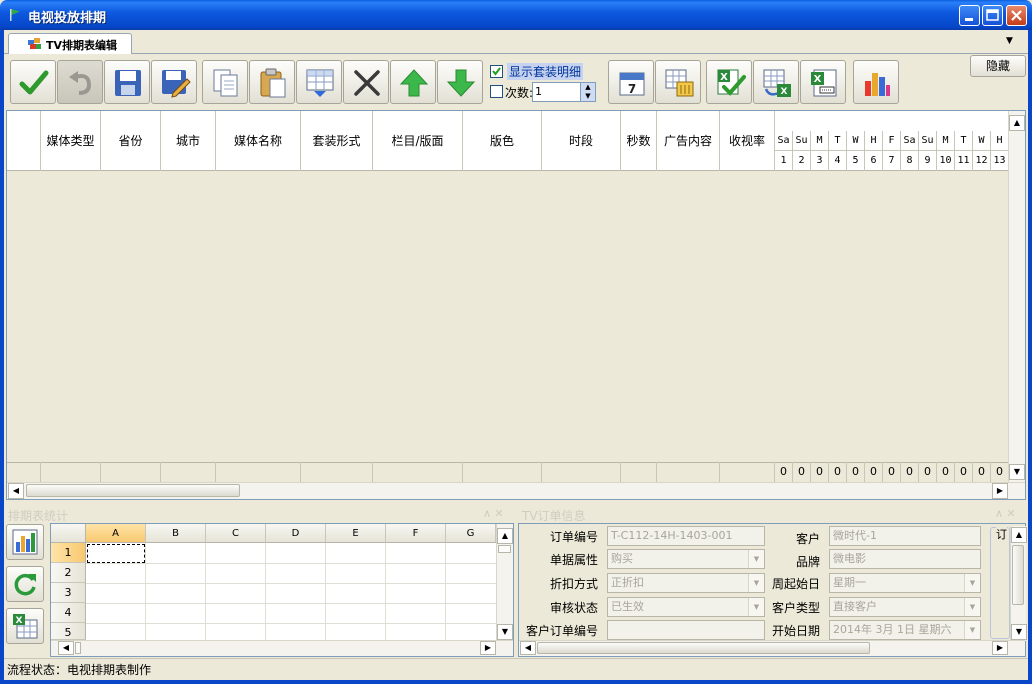 The image size is (1032, 684). What do you see at coordinates (1016, 15) in the screenshot?
I see `close-button` at bounding box center [1016, 15].